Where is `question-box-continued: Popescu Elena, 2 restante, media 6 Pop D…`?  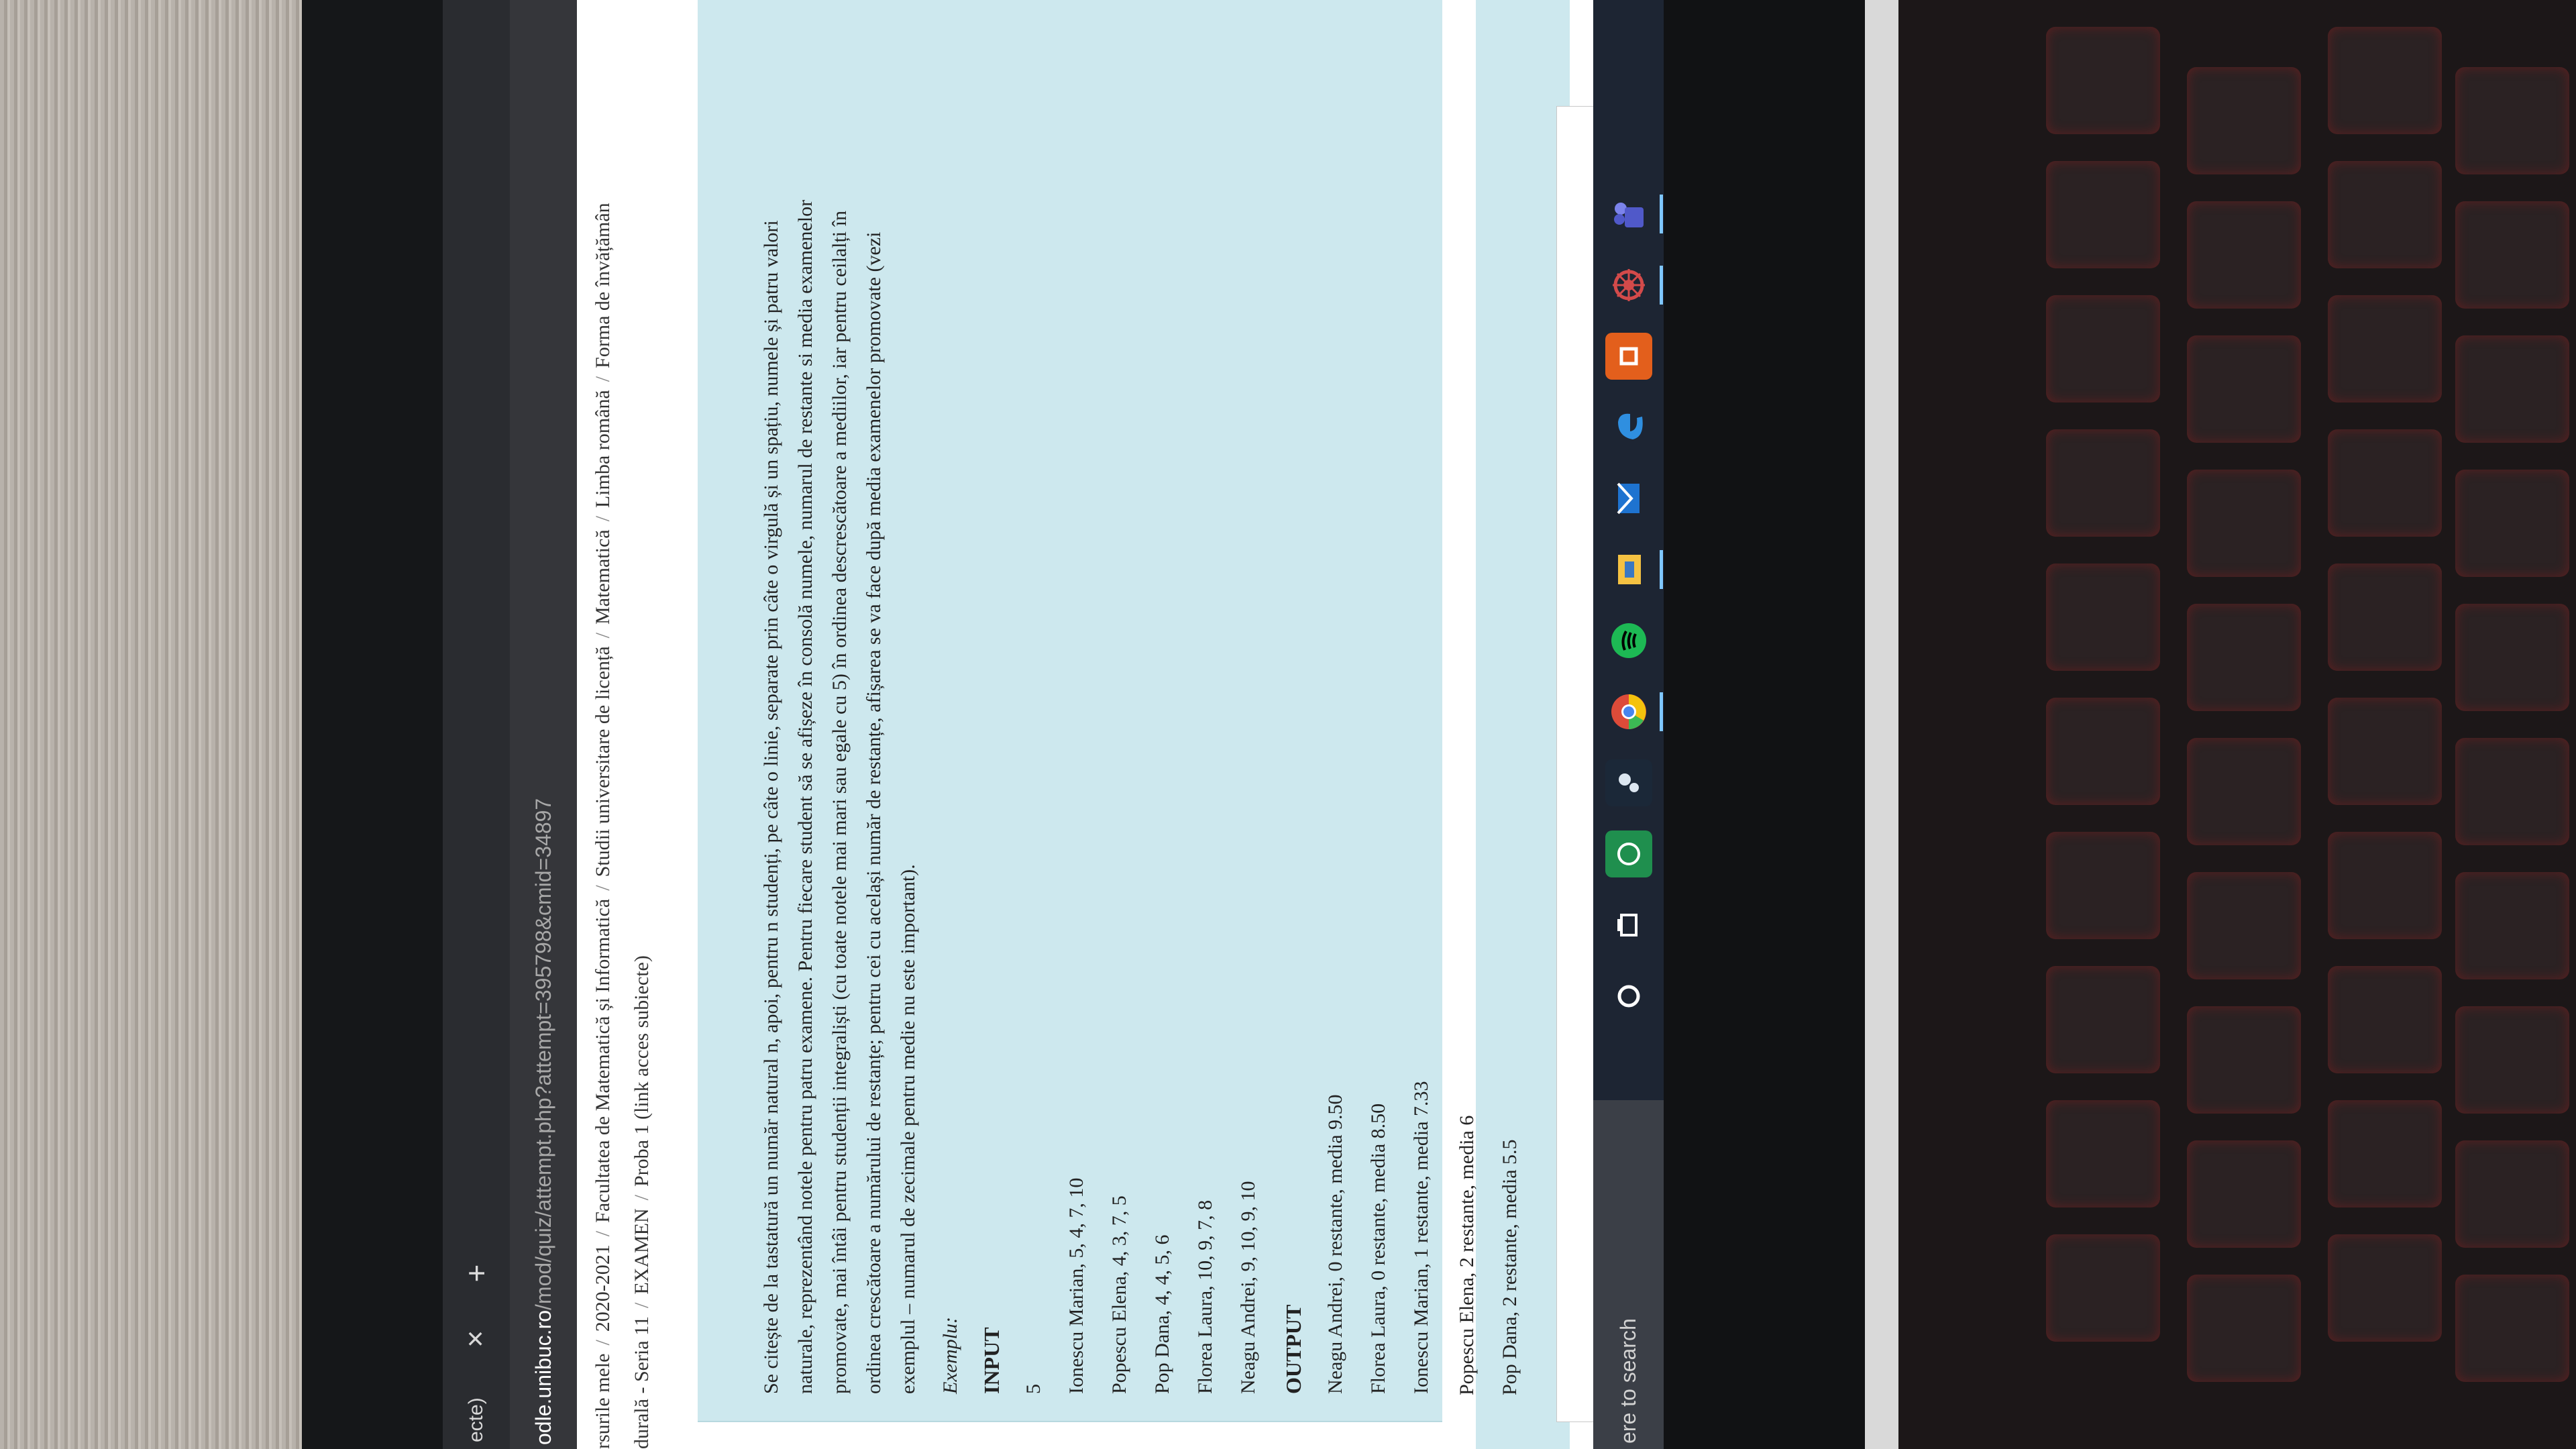 question-box-continued: Popescu Elena, 2 restante, media 6 Pop D… is located at coordinates (1513, 724).